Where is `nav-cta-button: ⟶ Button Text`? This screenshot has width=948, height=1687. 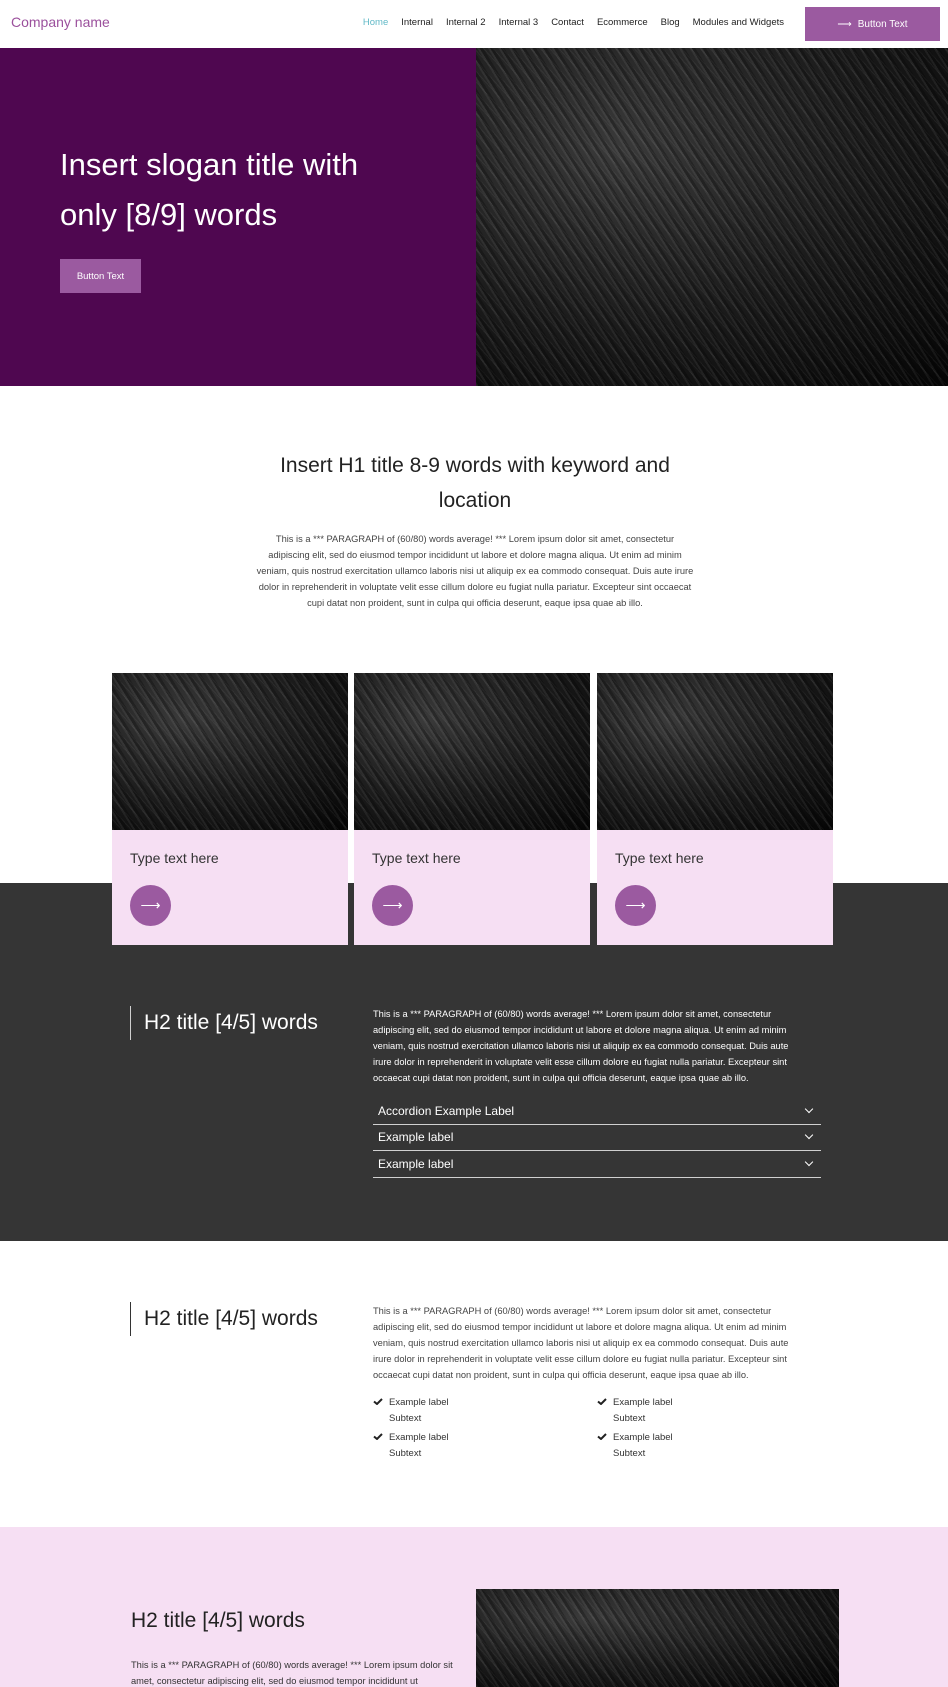 nav-cta-button: ⟶ Button Text is located at coordinates (872, 24).